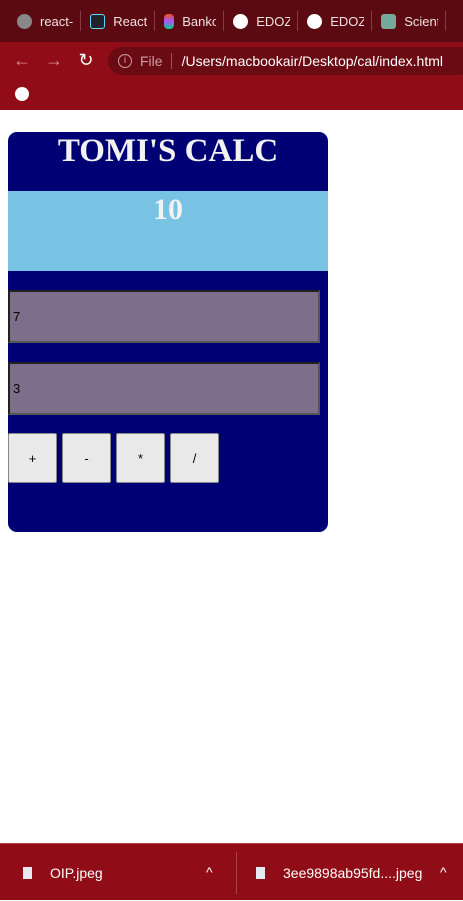 The image size is (463, 901). I want to click on add-button: +, so click(32, 458).